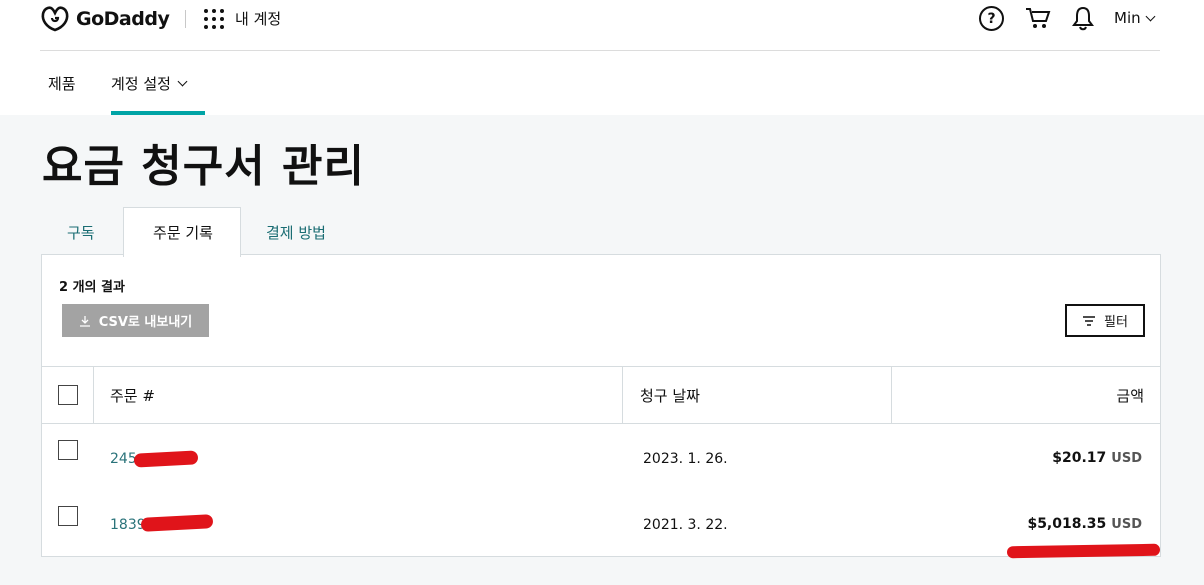  What do you see at coordinates (1083, 18) in the screenshot?
I see `bell-icon` at bounding box center [1083, 18].